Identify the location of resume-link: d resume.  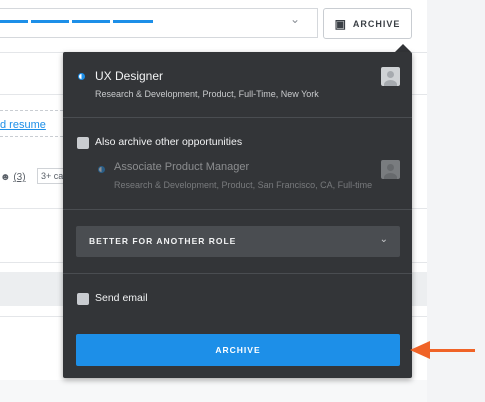
(23, 125).